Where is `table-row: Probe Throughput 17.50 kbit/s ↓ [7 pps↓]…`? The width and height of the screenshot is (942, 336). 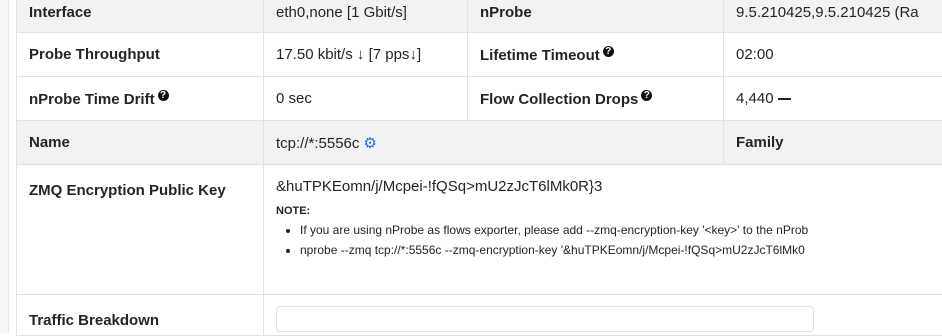 table-row: Probe Throughput 17.50 kbit/s ↓ [7 pps↓]… is located at coordinates (479, 55).